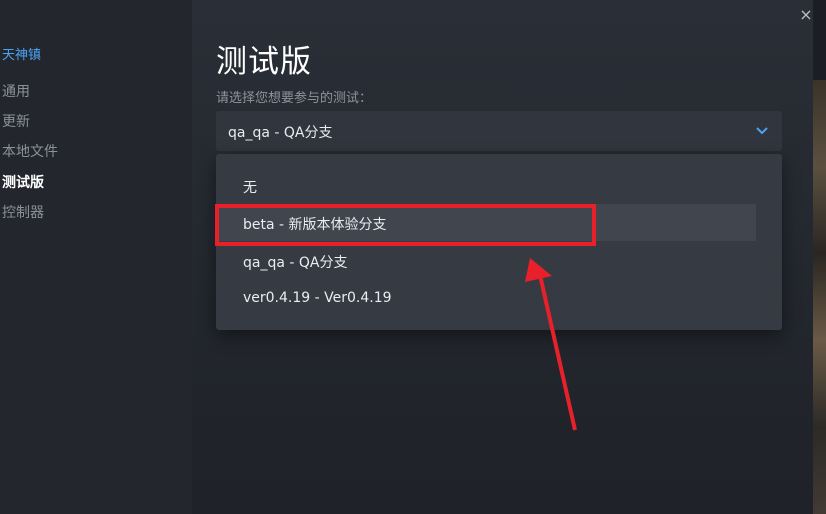 The image size is (826, 514). Describe the element at coordinates (486, 260) in the screenshot. I see `option-qa: qa_qa - QA分支` at that location.